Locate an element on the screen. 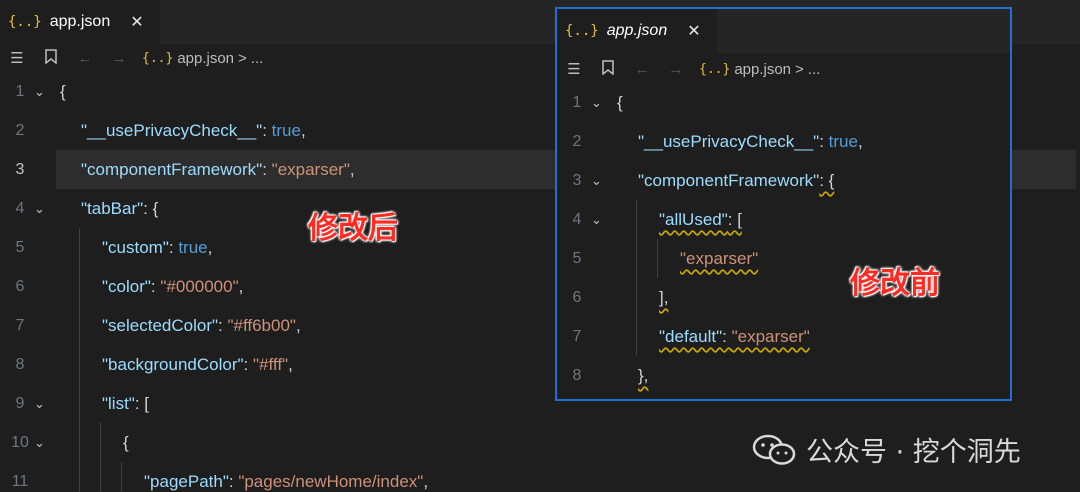 The height and width of the screenshot is (492, 1080). code-text: "custom": true, is located at coordinates (157, 247).